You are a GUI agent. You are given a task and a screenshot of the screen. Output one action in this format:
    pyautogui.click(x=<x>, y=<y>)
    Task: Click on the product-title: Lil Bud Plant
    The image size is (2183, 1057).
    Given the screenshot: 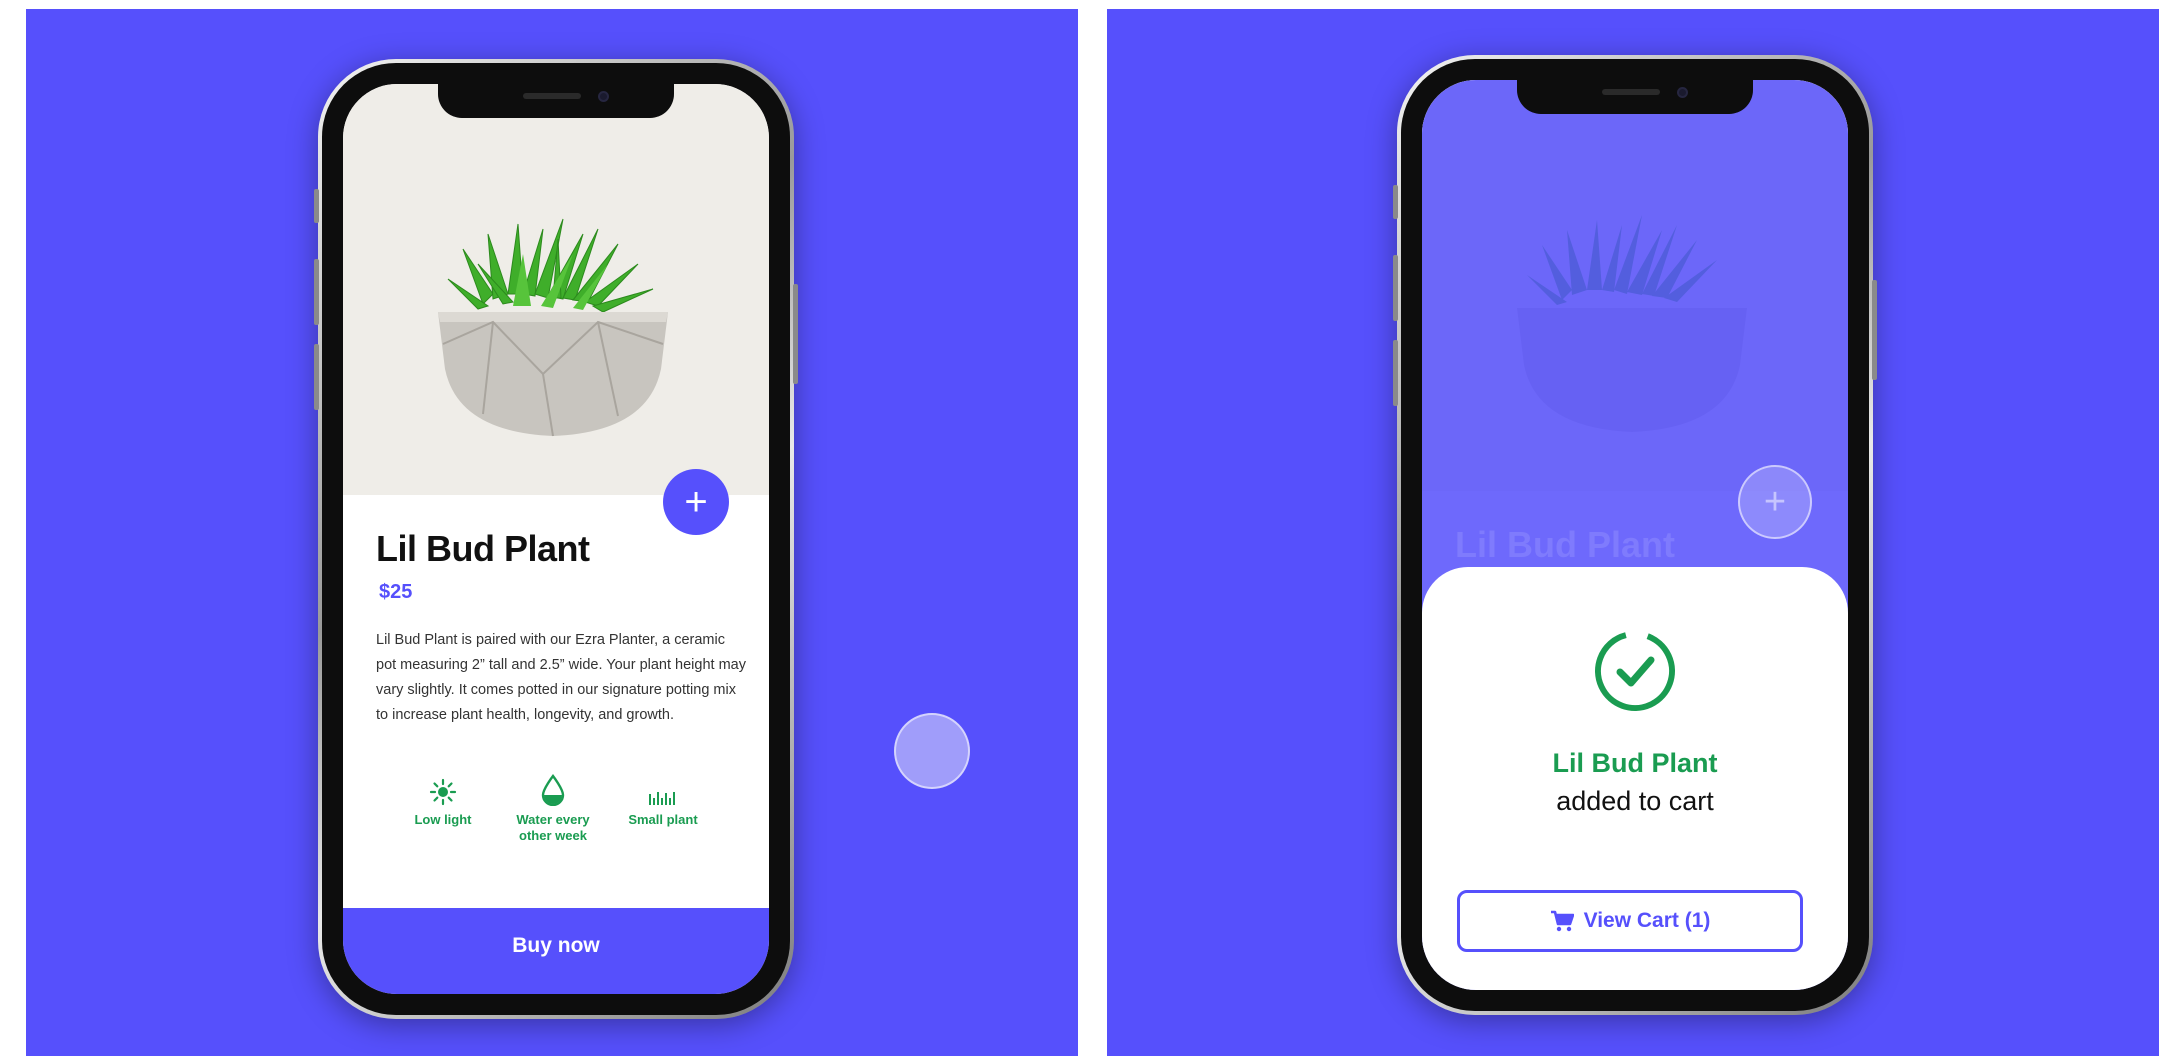 What is the action you would take?
    pyautogui.click(x=483, y=548)
    